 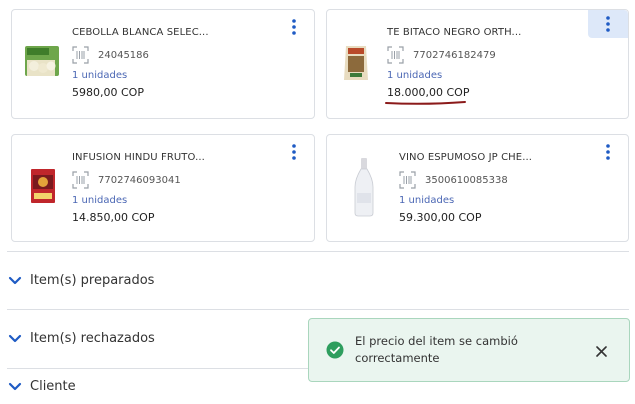 I want to click on barcode-row: 24045186, so click(x=110, y=55).